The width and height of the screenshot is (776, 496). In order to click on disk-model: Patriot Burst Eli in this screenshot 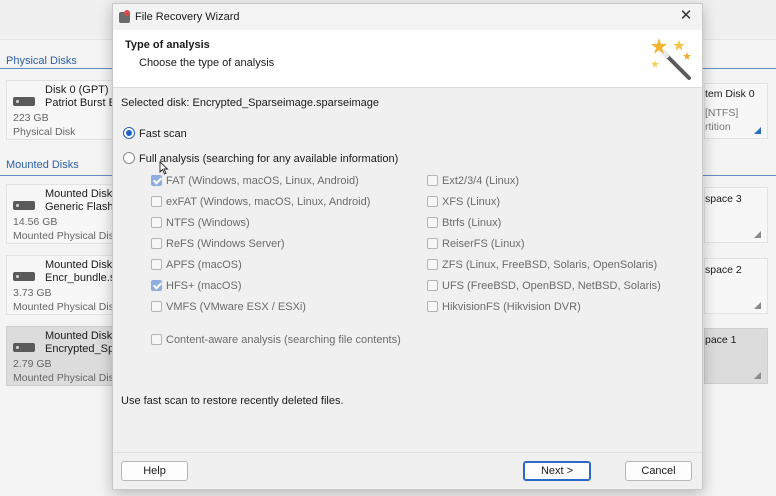, I will do `click(81, 103)`.